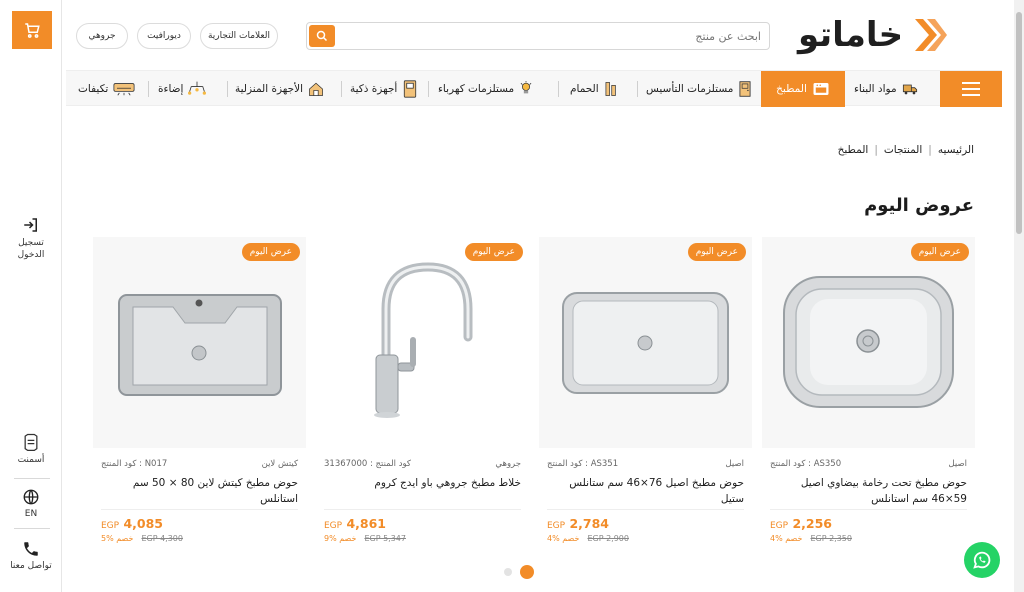 The image size is (1024, 592). I want to click on search-button, so click(322, 36).